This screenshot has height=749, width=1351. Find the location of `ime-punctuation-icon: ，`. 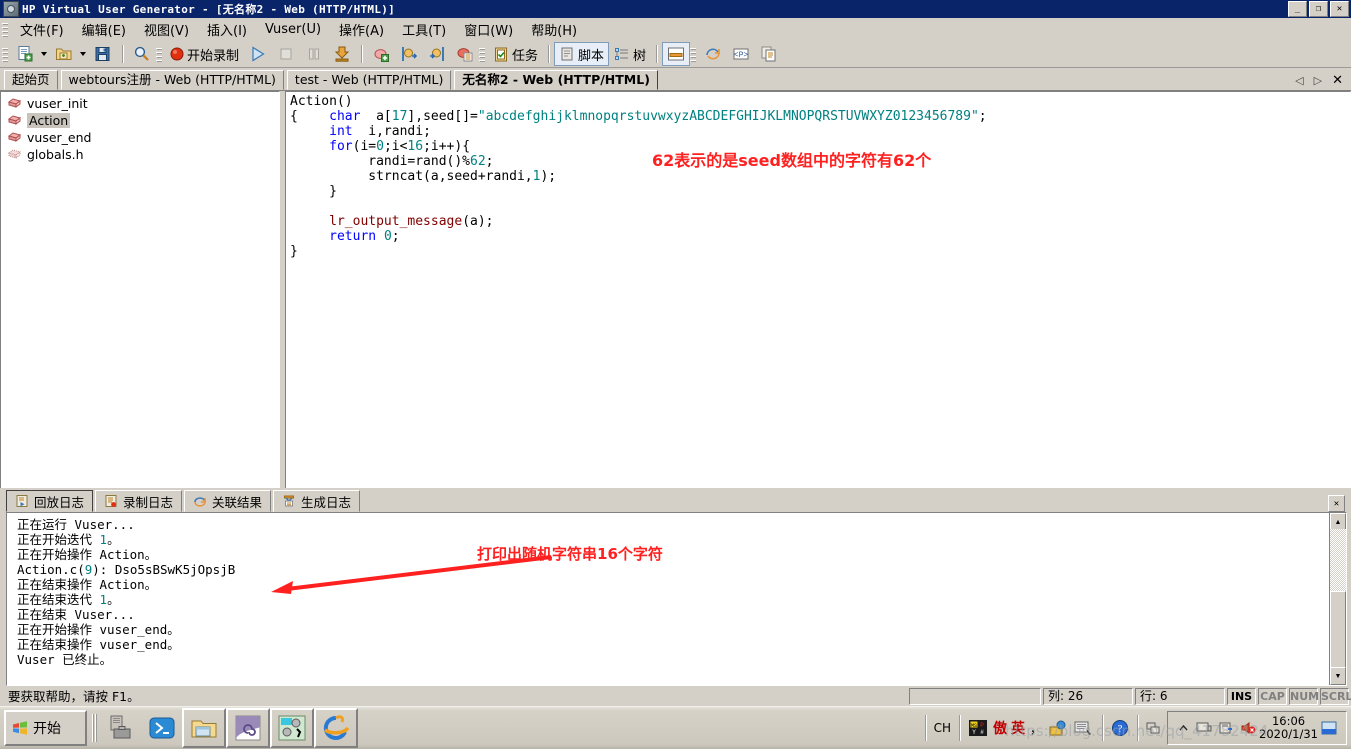

ime-punctuation-icon: ， is located at coordinates (1036, 728).